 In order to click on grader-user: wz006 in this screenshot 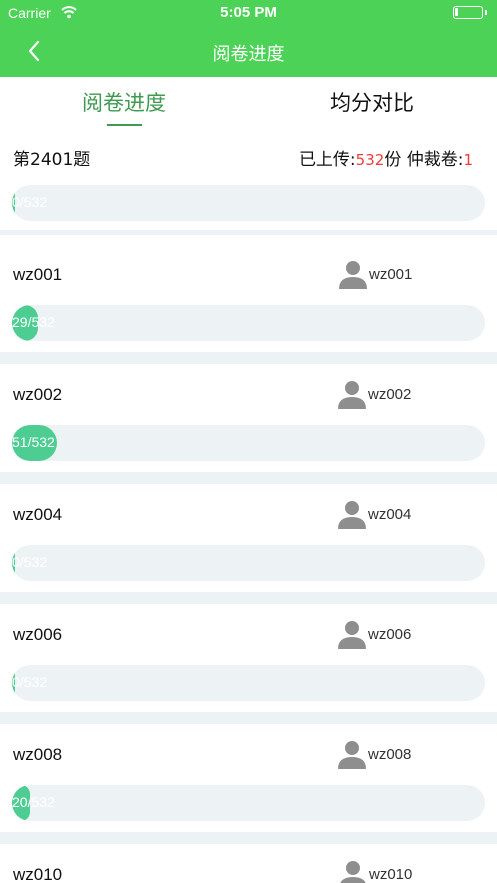, I will do `click(390, 634)`.